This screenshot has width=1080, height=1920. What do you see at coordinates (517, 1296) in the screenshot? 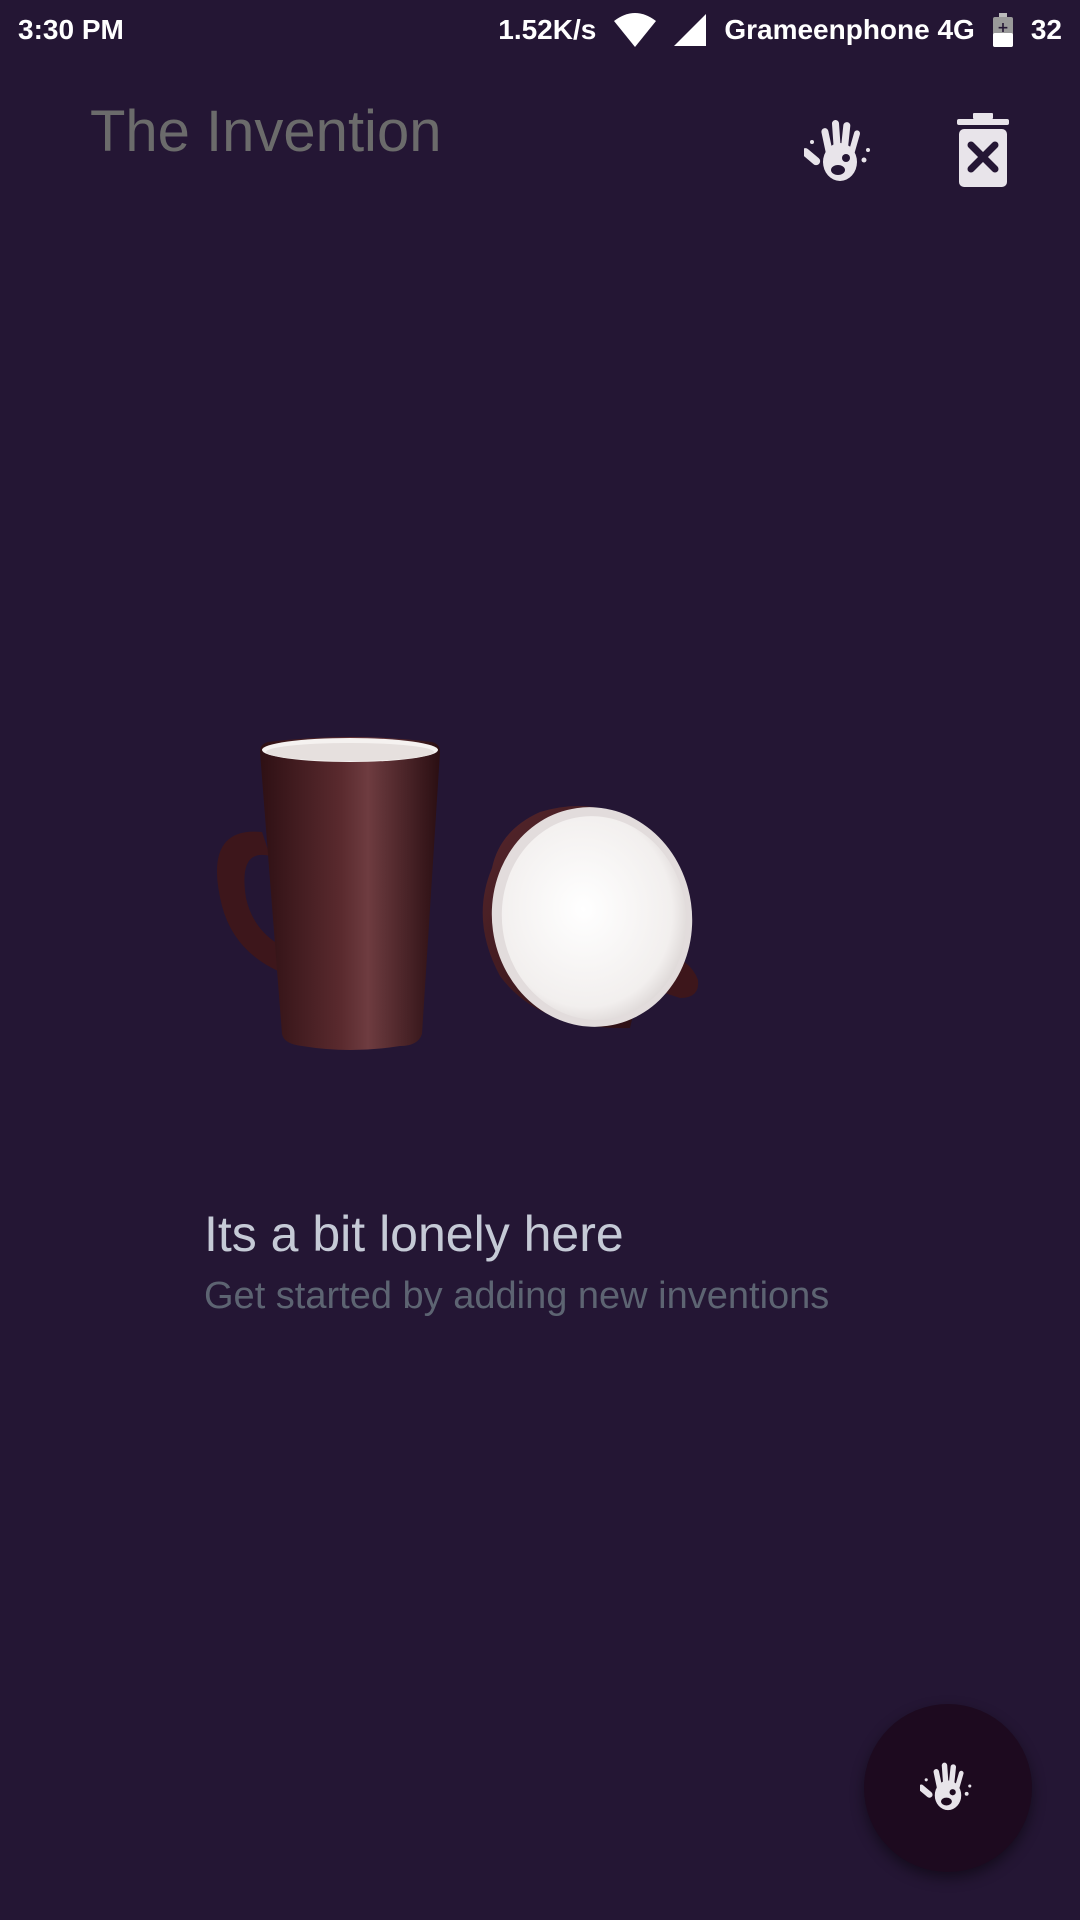
I see `empty-state-subtitle: Get started by adding new inventions` at bounding box center [517, 1296].